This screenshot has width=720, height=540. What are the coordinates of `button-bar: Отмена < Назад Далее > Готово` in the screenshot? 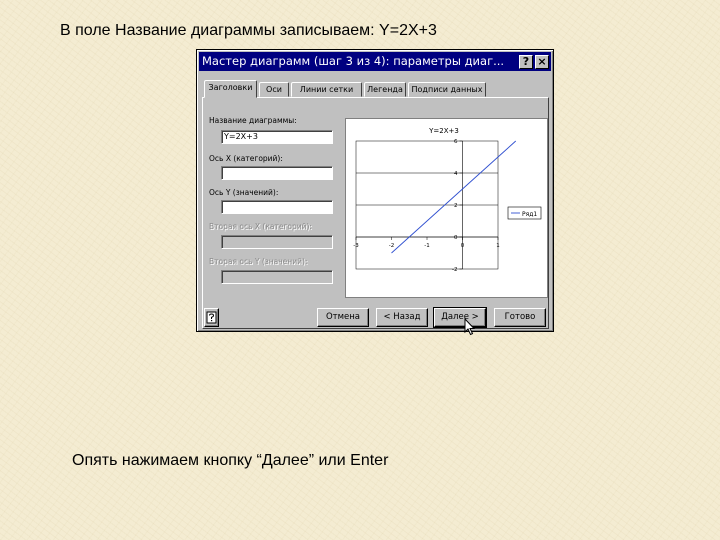 It's located at (375, 318).